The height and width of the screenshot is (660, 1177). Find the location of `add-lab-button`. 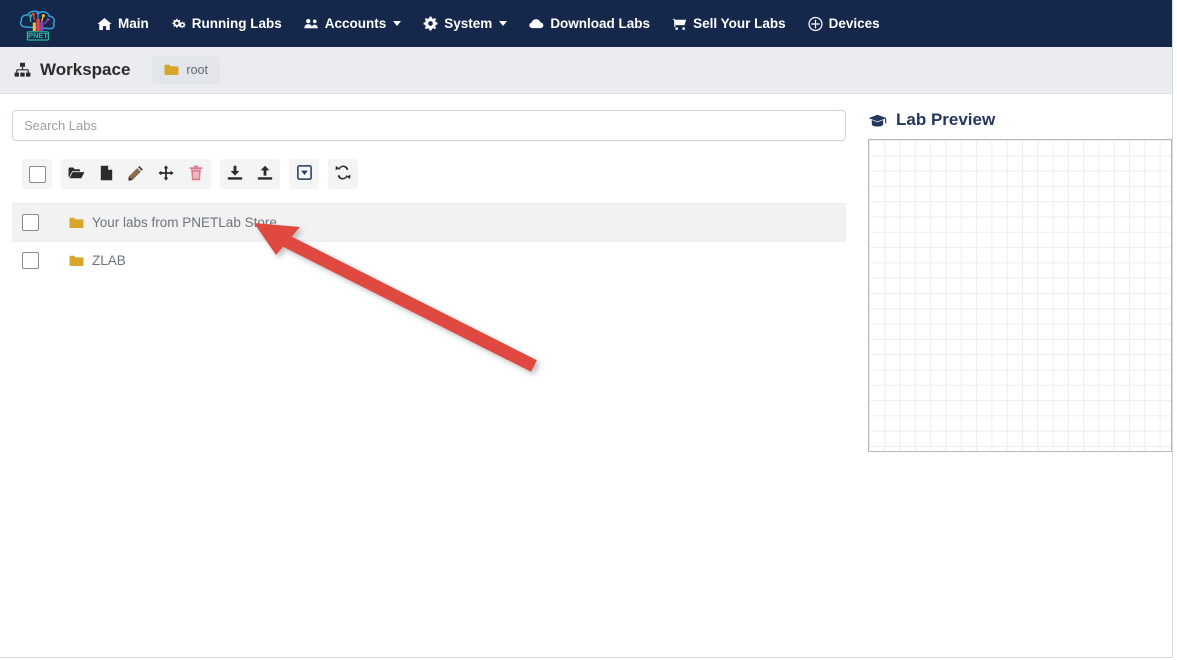

add-lab-button is located at coordinates (106, 174).